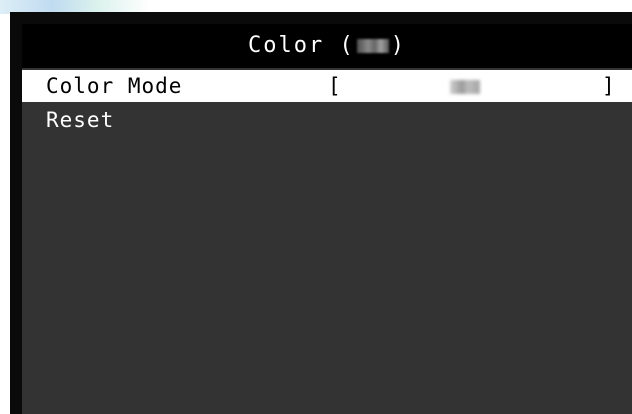  I want to click on title-suffix: ), so click(398, 45).